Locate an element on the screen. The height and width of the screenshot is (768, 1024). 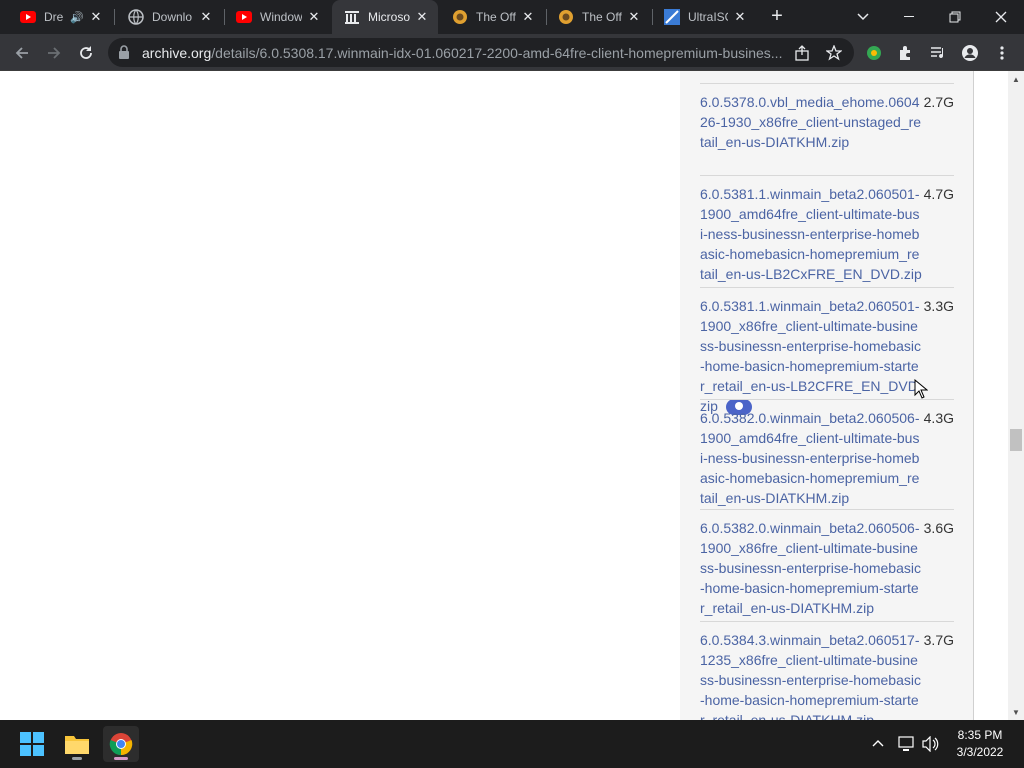
file-size: 2.7G is located at coordinates (938, 102).